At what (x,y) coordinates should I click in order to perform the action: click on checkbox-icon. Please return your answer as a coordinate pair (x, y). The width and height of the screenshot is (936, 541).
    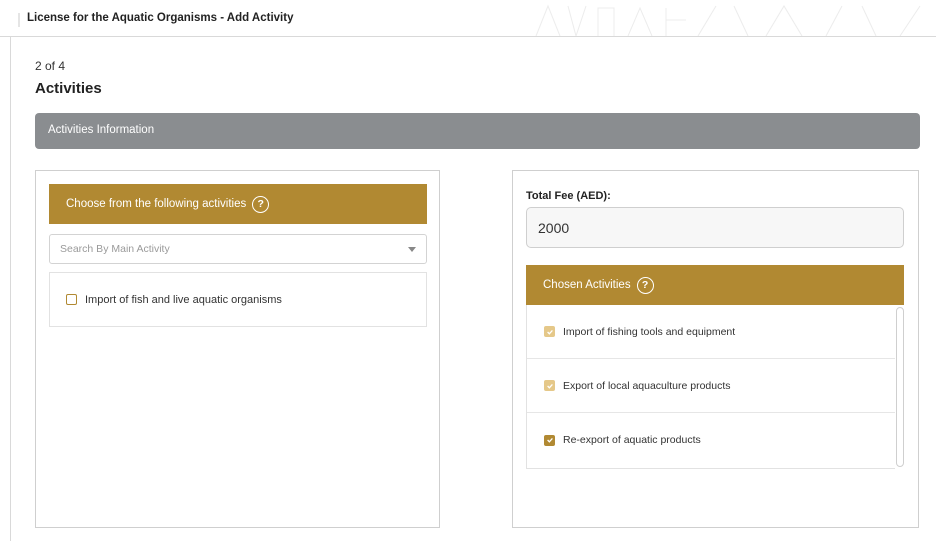
    Looking at the image, I should click on (71, 299).